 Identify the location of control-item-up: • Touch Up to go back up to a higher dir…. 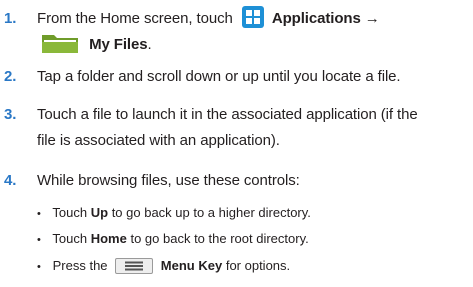
(174, 213).